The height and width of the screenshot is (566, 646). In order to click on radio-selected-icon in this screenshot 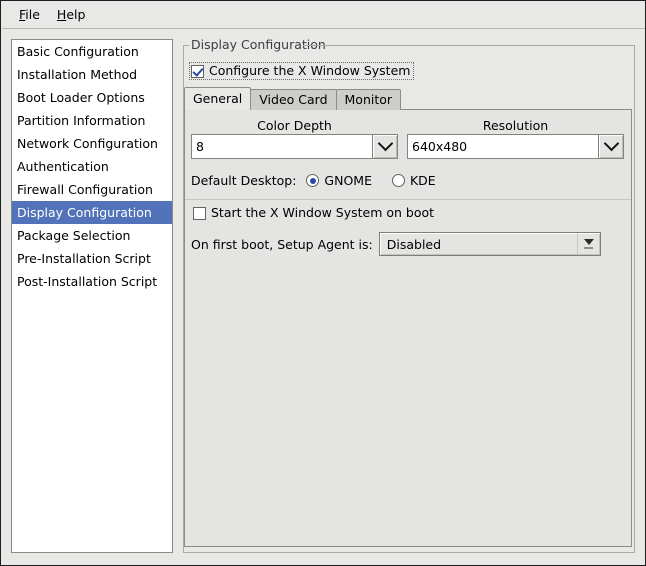, I will do `click(313, 180)`.